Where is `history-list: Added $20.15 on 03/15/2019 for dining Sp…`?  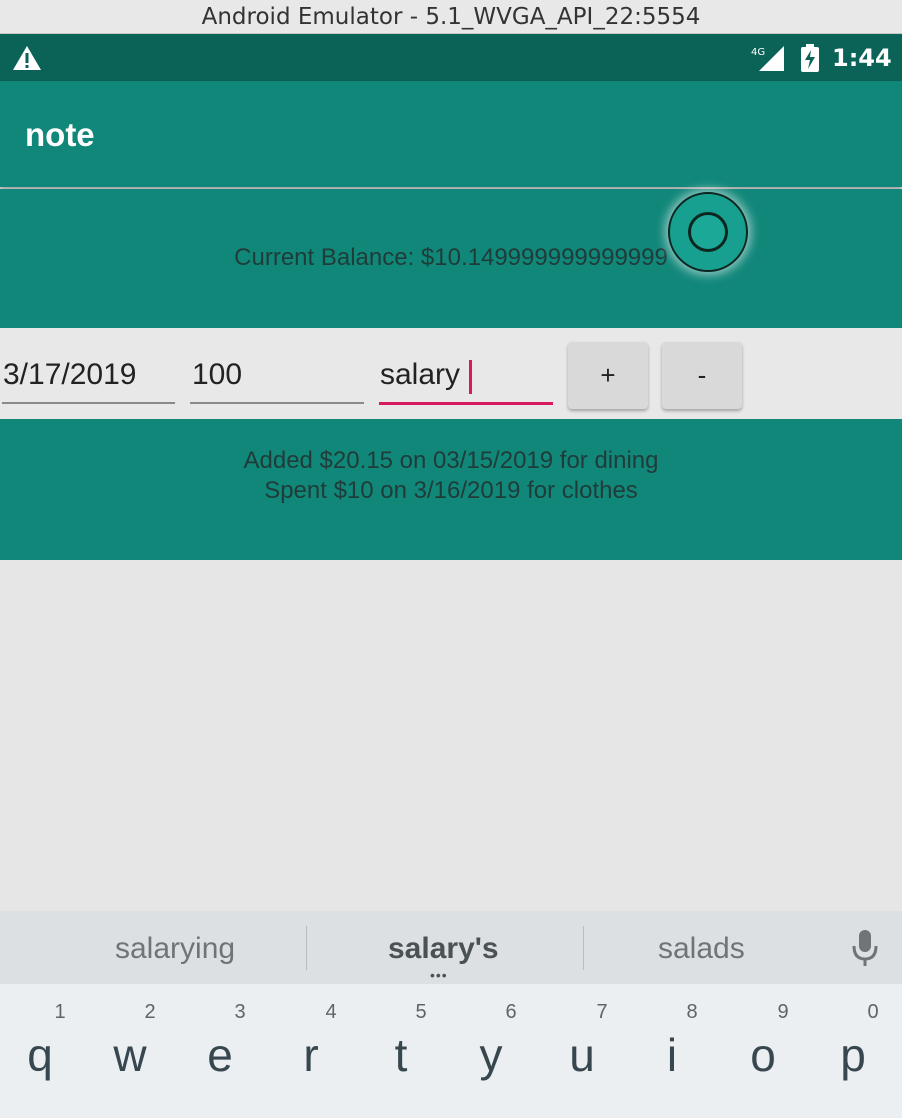 history-list: Added $20.15 on 03/15/2019 for dining Sp… is located at coordinates (451, 476).